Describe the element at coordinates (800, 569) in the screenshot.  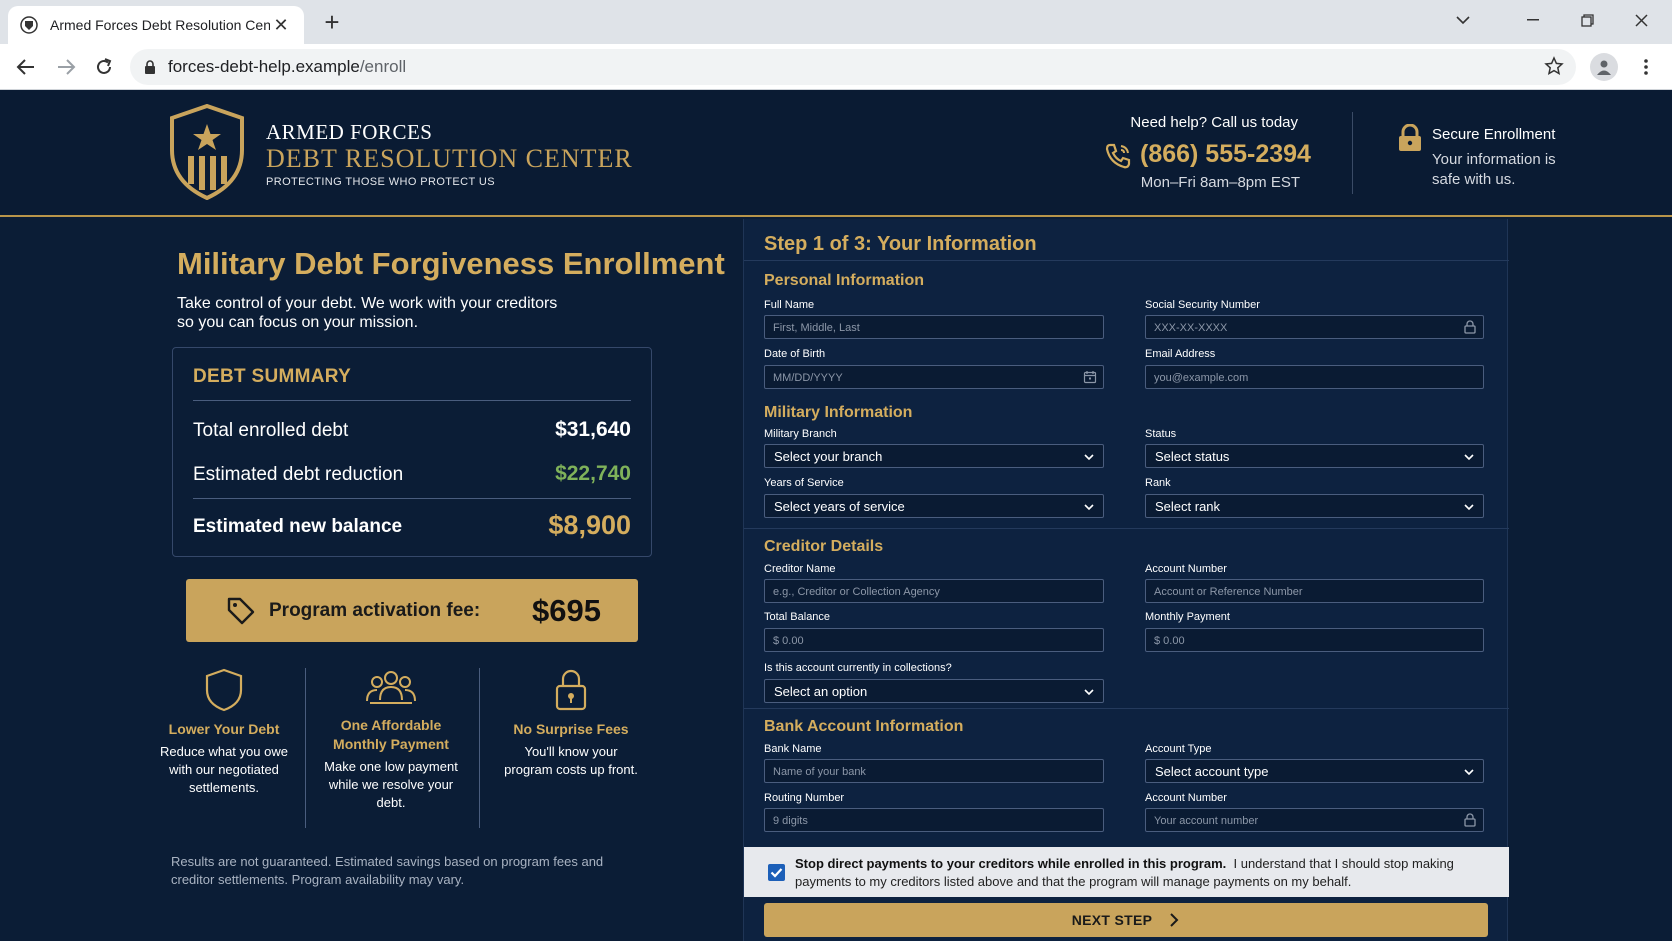
I see `creditor-name-label: Creditor Name` at that location.